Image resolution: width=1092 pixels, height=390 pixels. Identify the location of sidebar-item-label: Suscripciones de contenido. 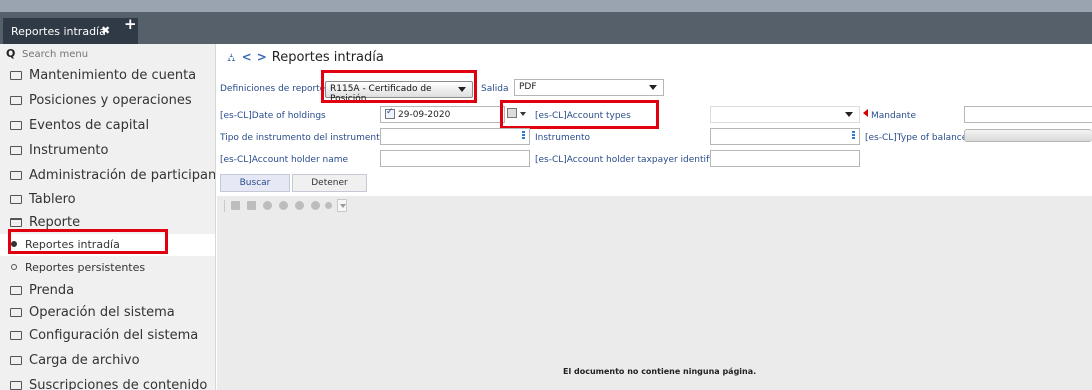
(118, 384).